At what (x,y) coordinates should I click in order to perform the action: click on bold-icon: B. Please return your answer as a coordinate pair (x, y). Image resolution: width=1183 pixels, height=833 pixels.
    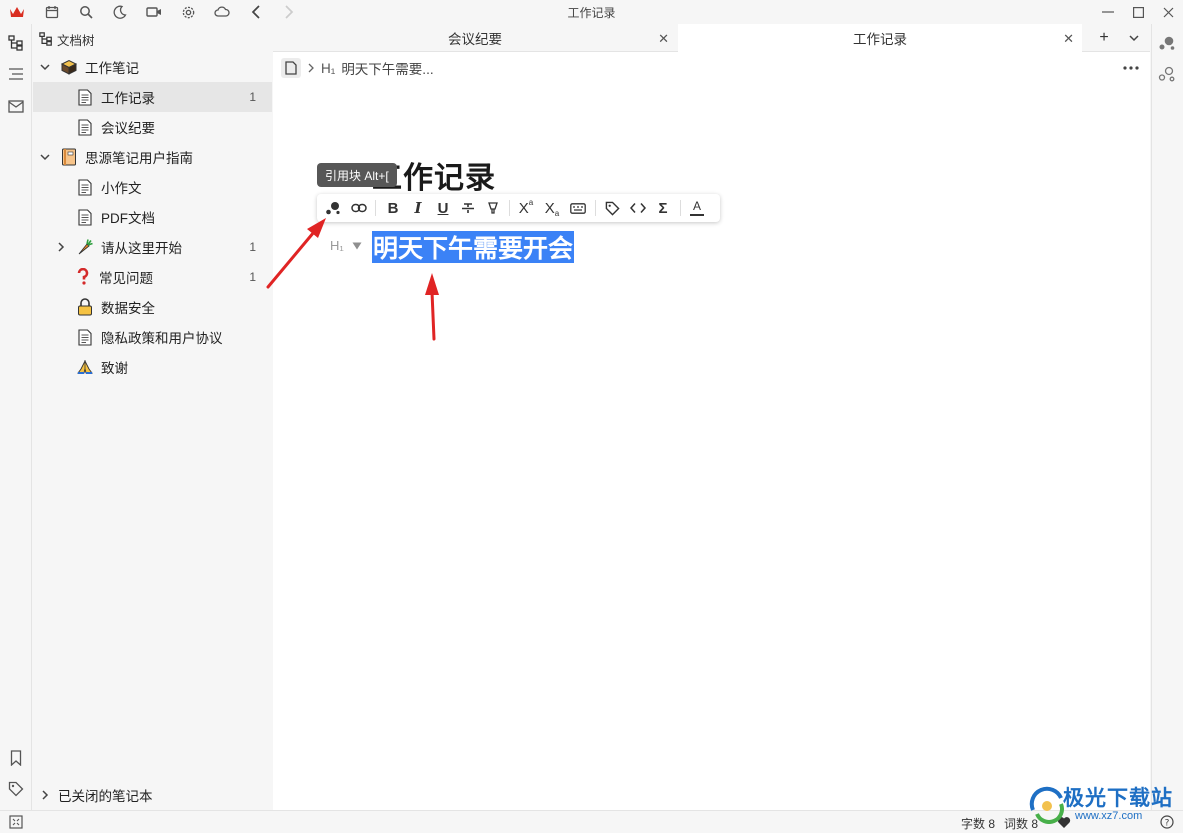
    Looking at the image, I should click on (393, 208).